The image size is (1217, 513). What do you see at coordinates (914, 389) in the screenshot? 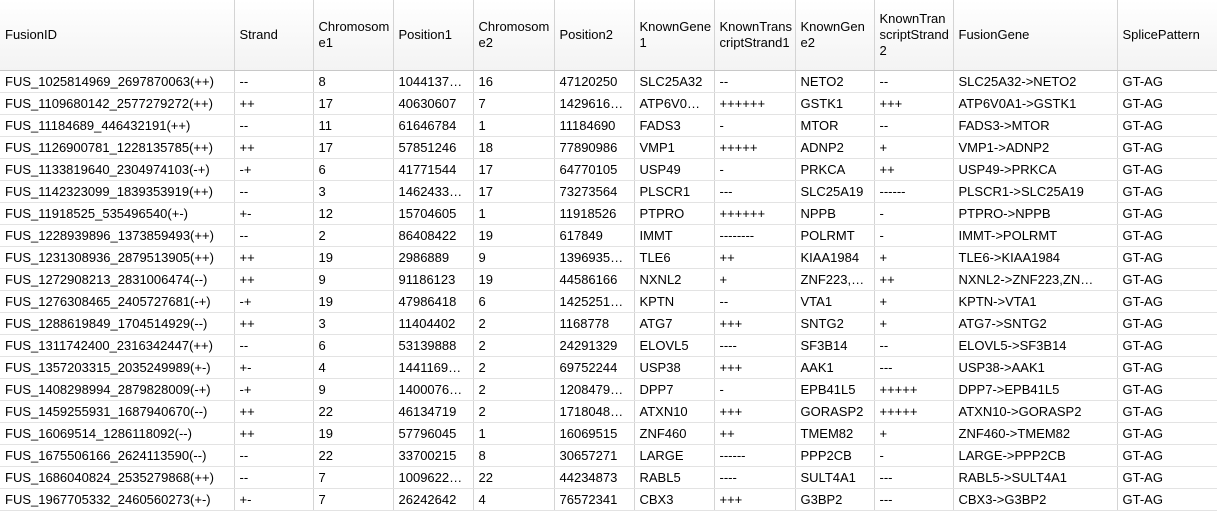
I see `cell-knowntranscriptstrand2: +++++` at bounding box center [914, 389].